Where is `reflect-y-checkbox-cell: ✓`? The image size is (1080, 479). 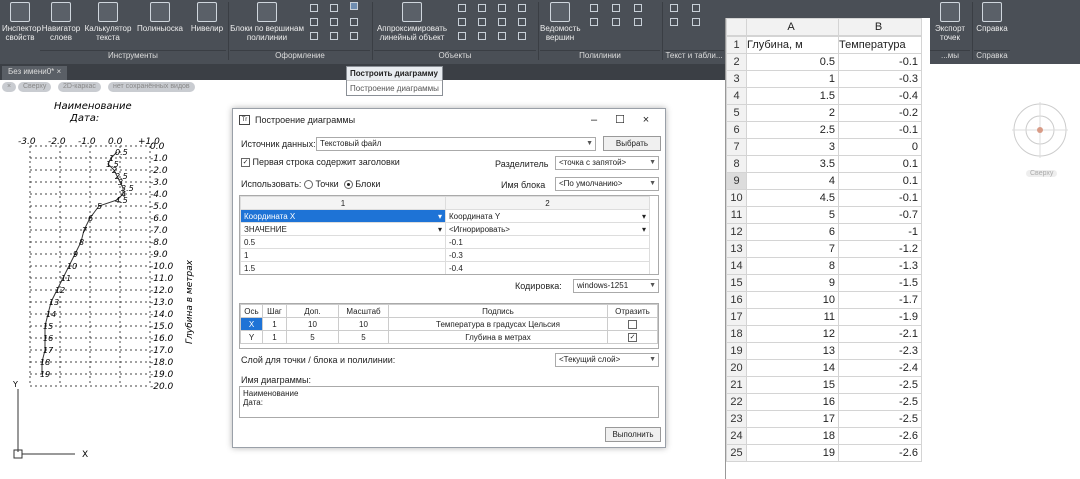
reflect-y-checkbox-cell: ✓ is located at coordinates (632, 337).